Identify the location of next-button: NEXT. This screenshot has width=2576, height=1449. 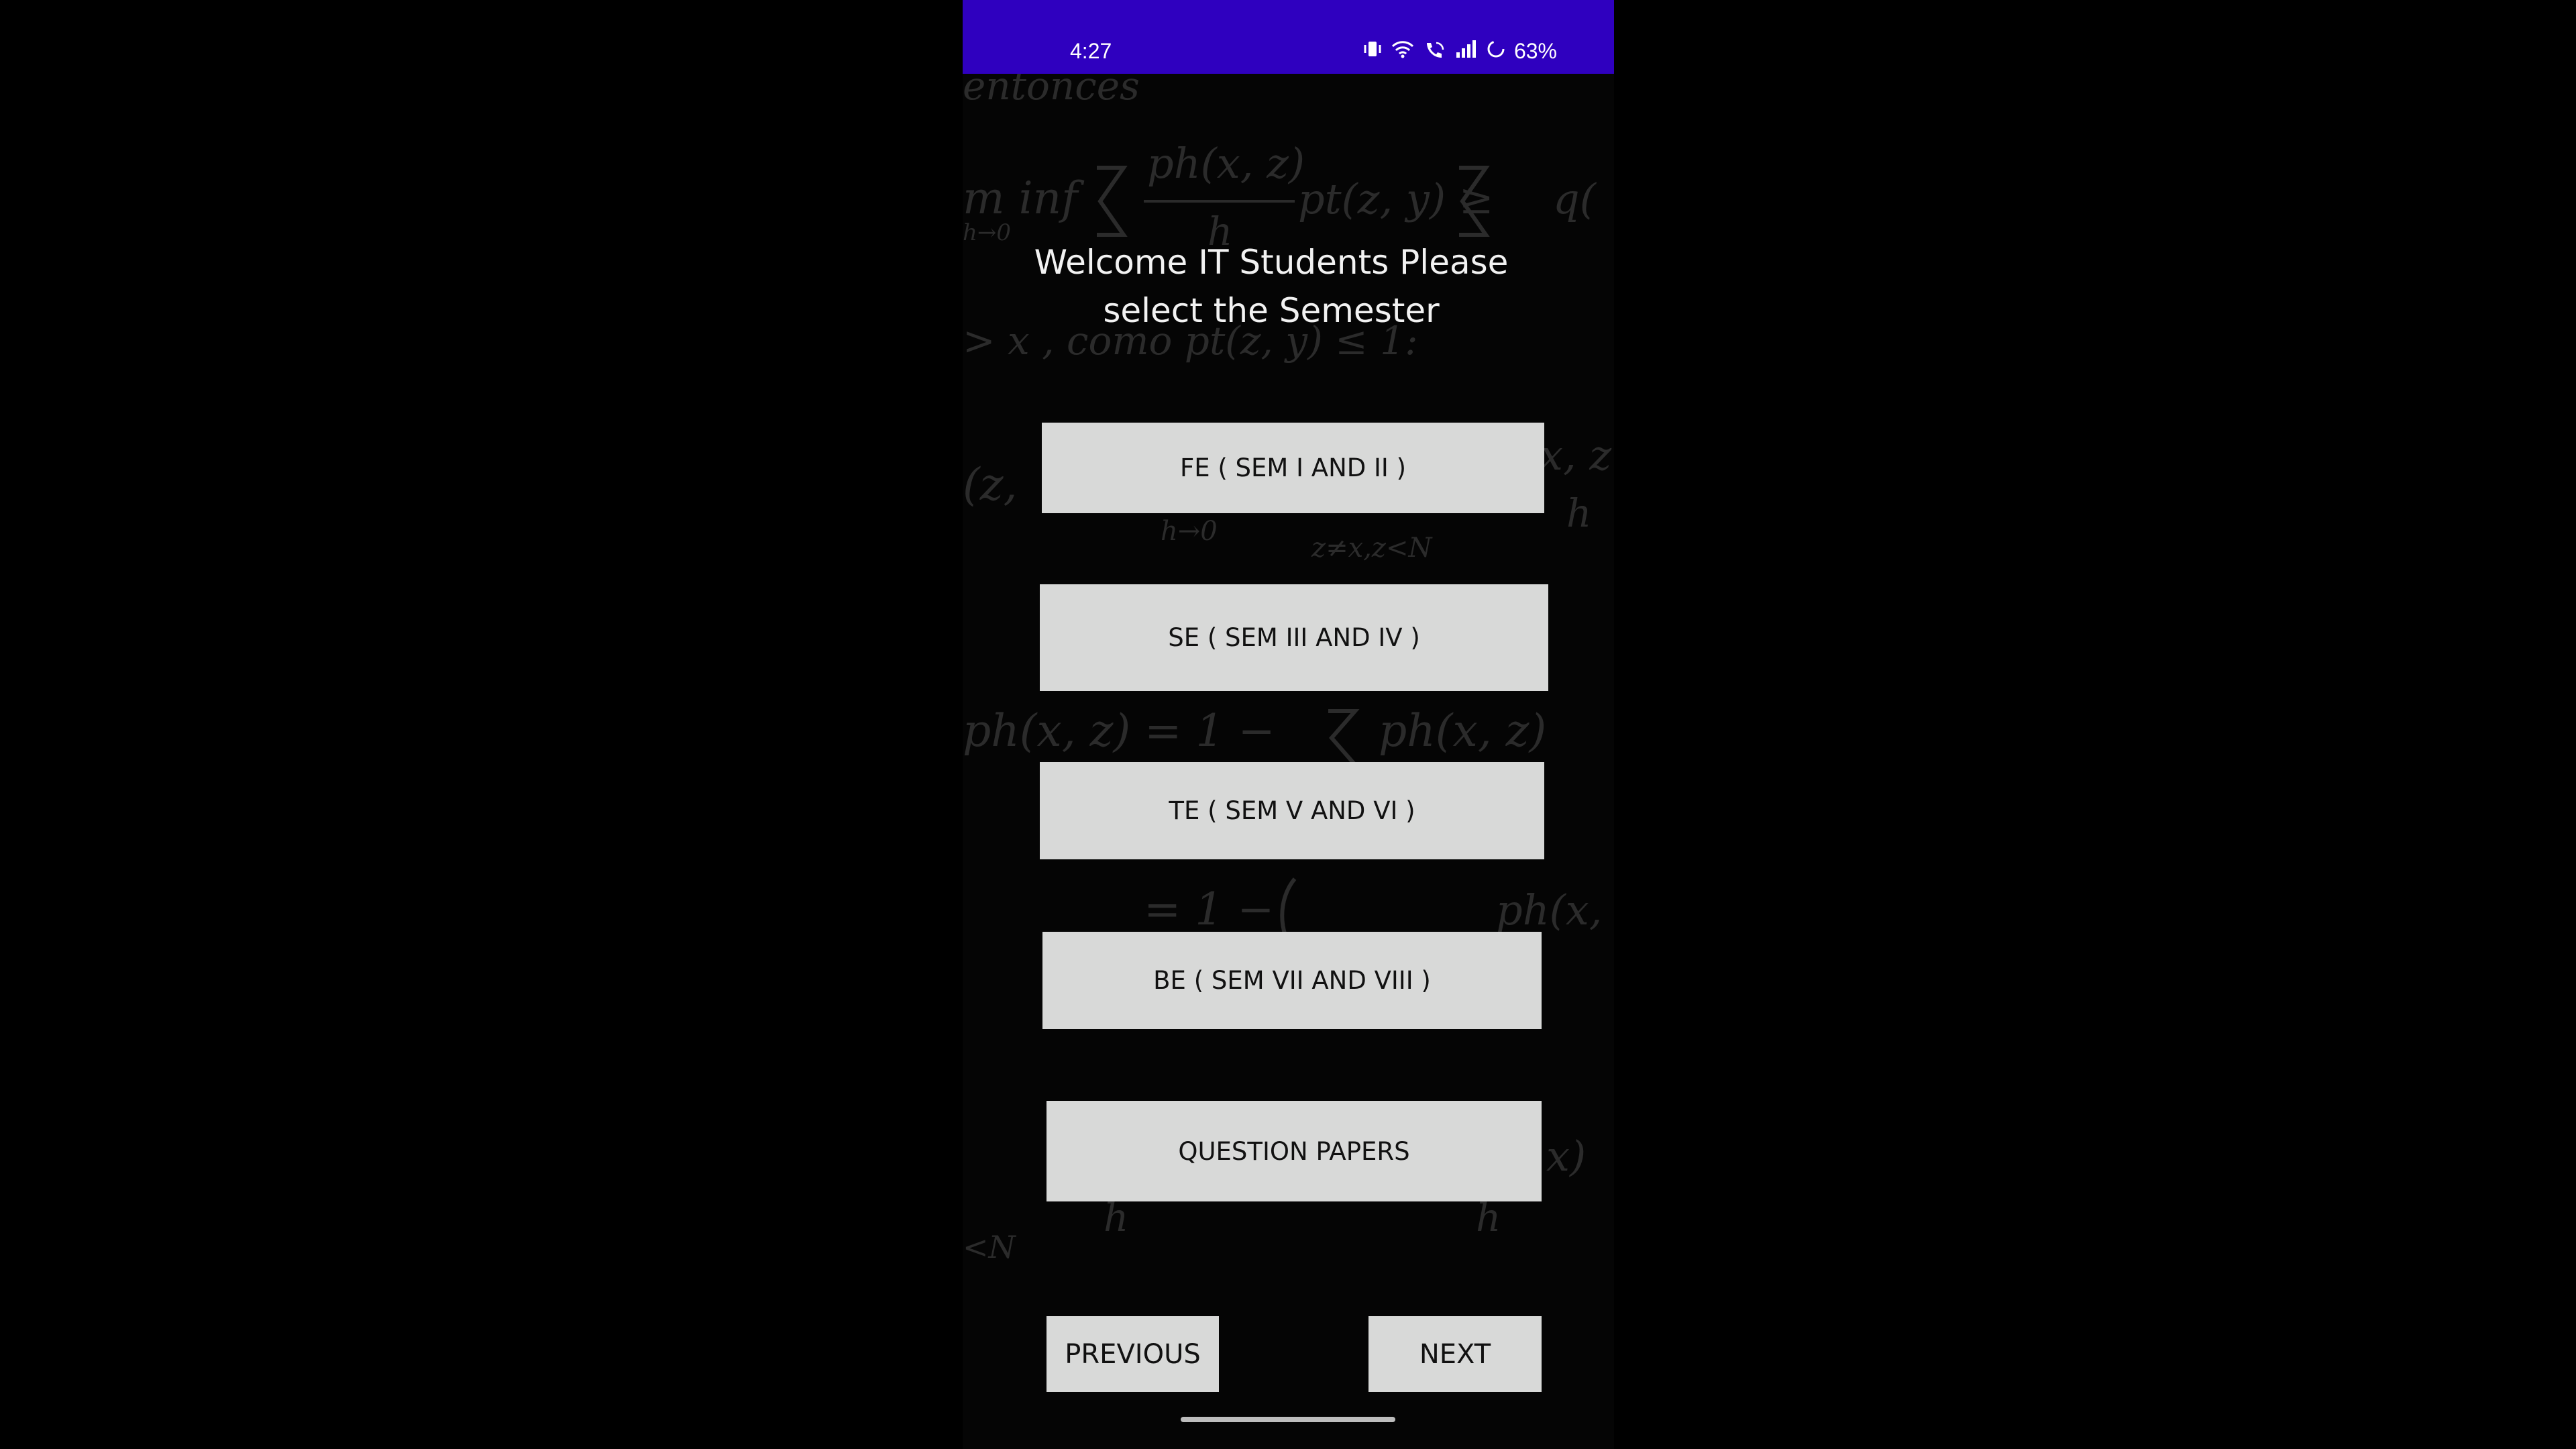
(1455, 1354).